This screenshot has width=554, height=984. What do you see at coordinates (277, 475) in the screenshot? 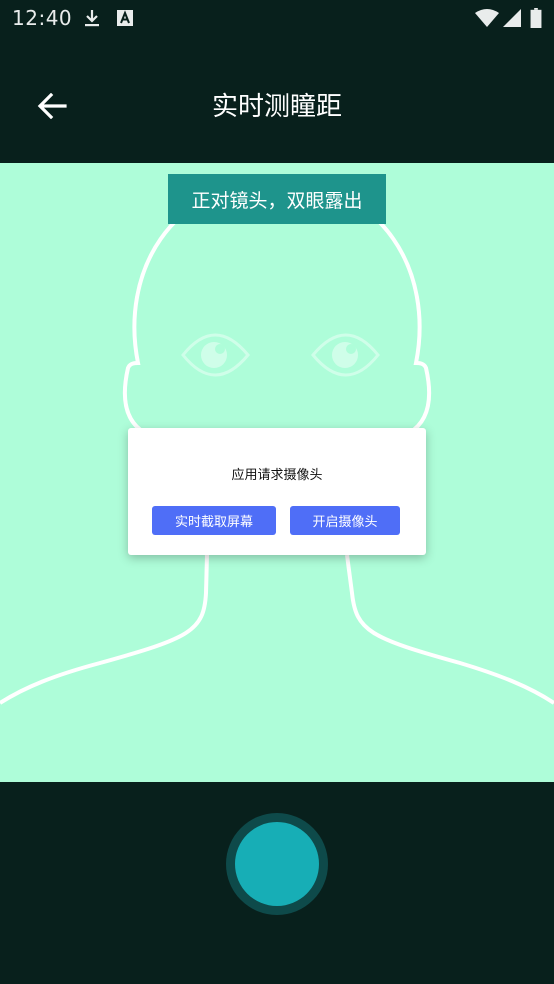
I see `dialog-message: 应用请求摄像头` at bounding box center [277, 475].